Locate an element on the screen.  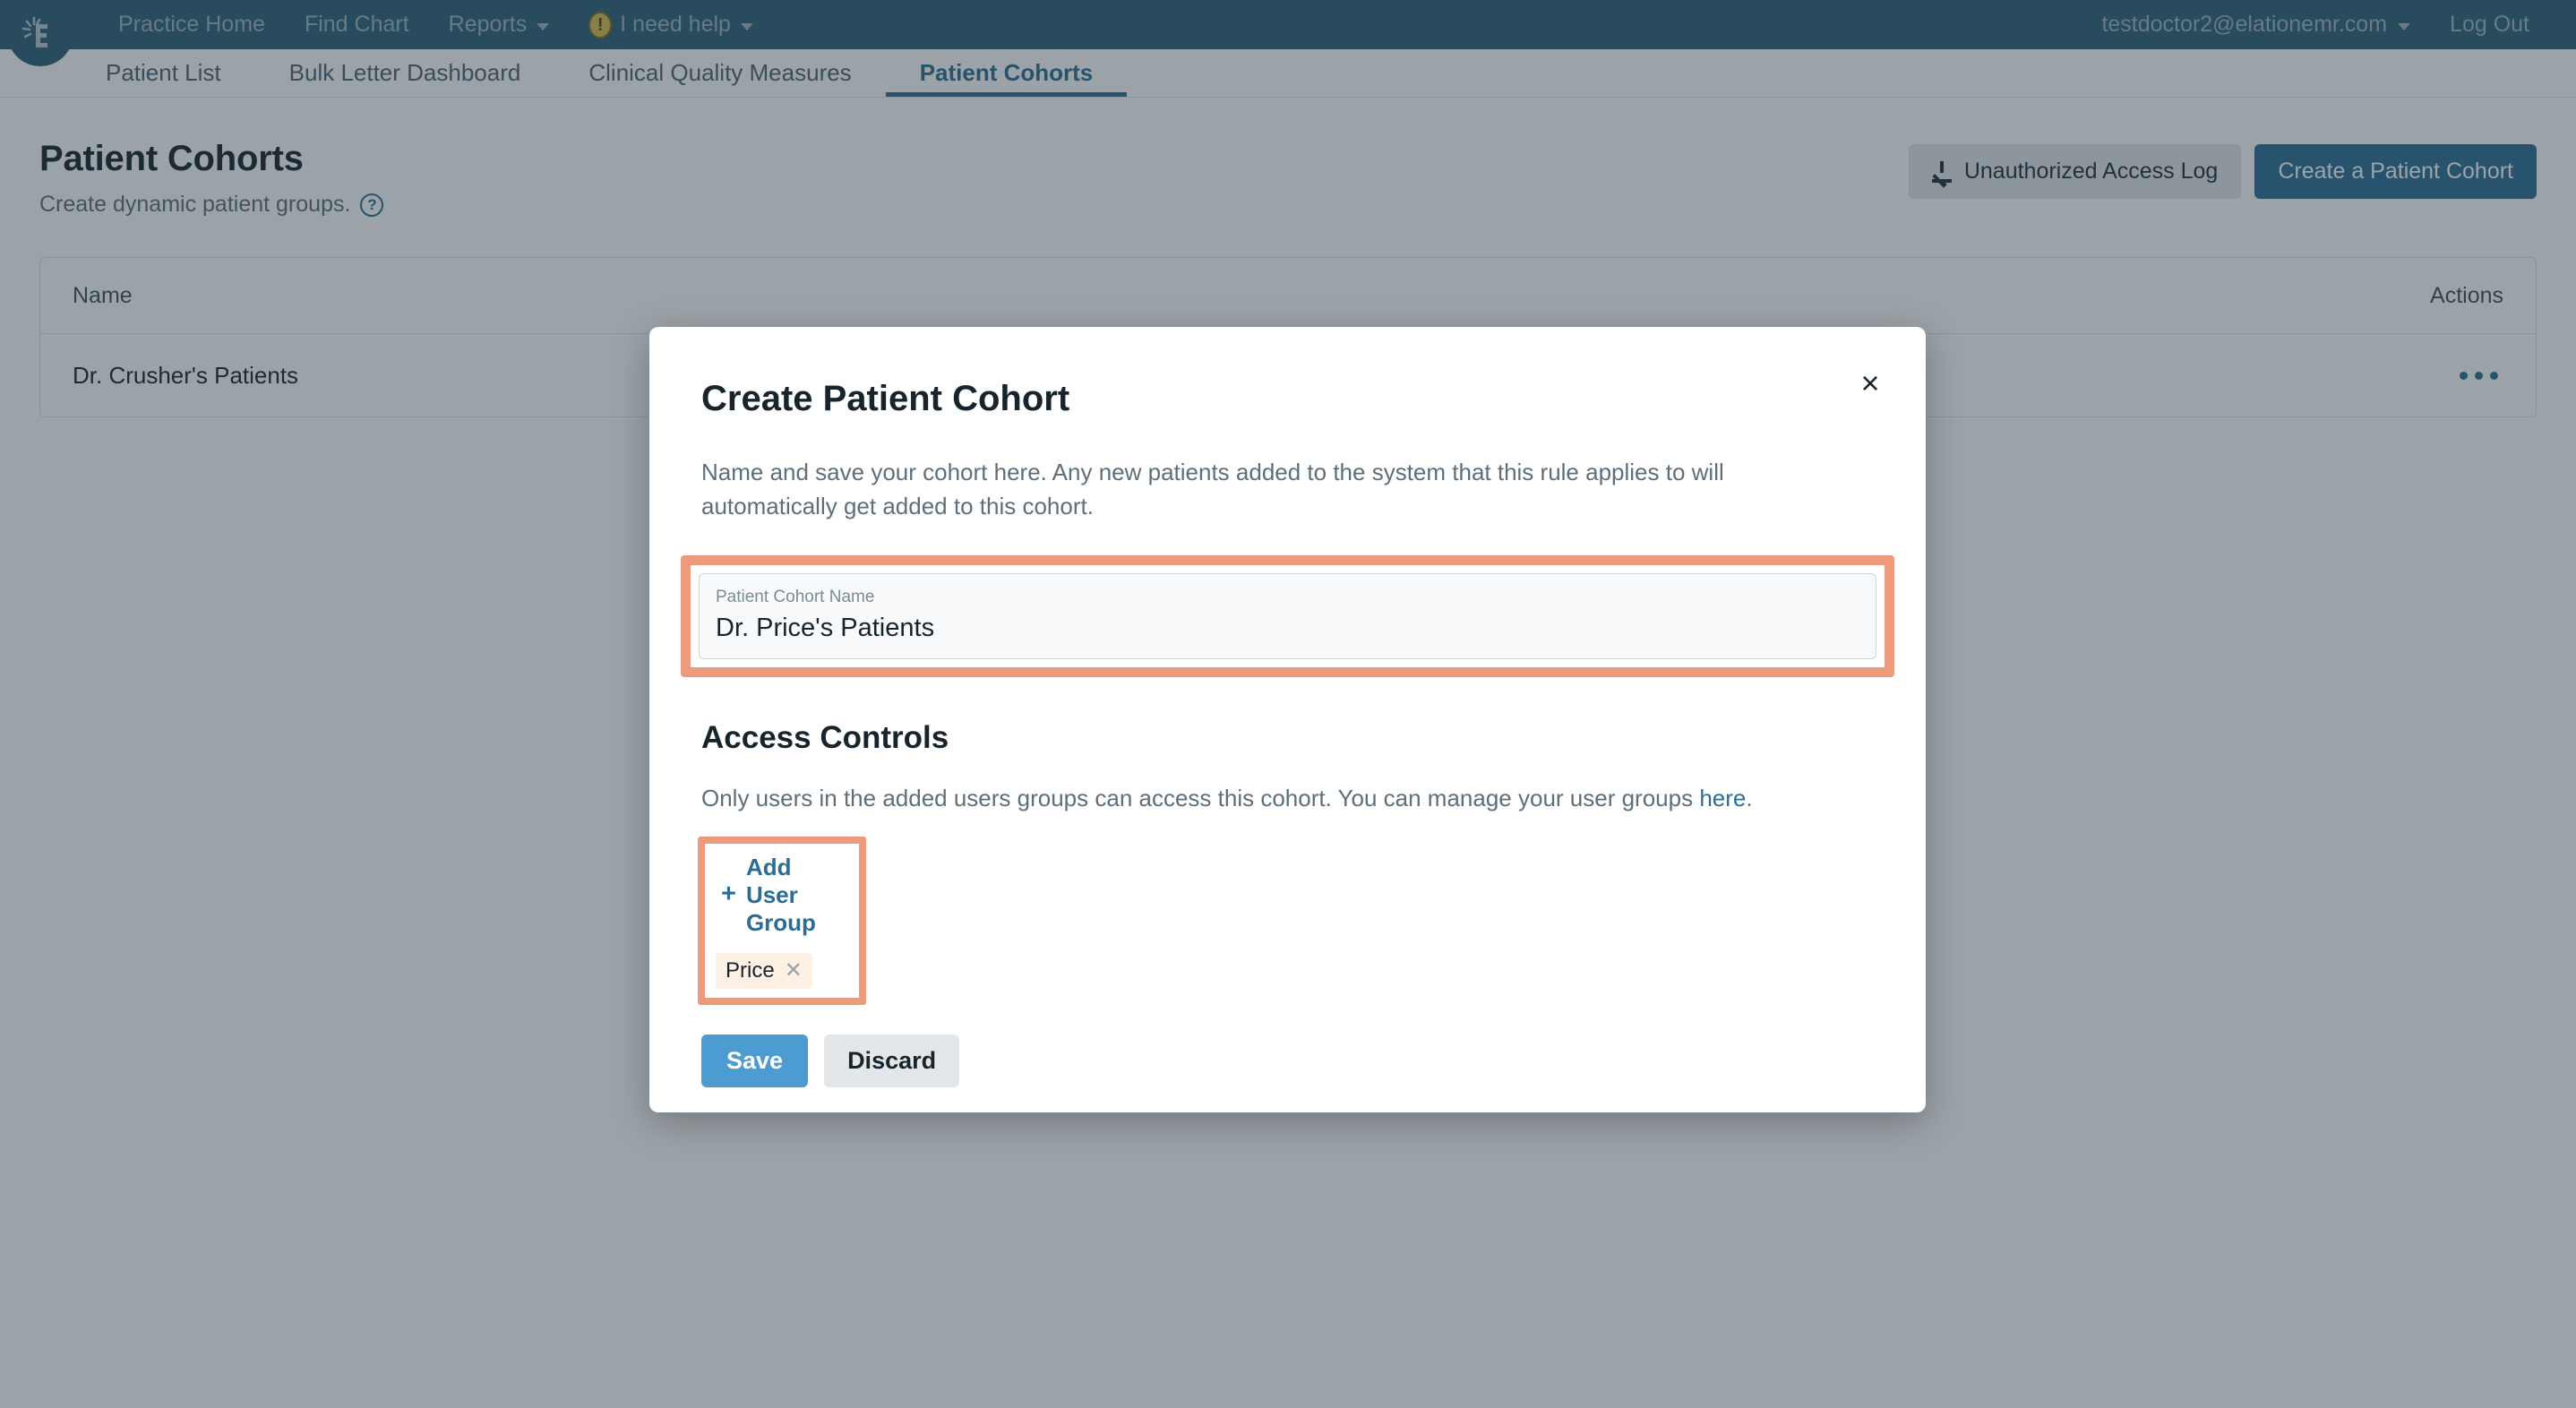
user-group-chip-label: Price is located at coordinates (750, 970).